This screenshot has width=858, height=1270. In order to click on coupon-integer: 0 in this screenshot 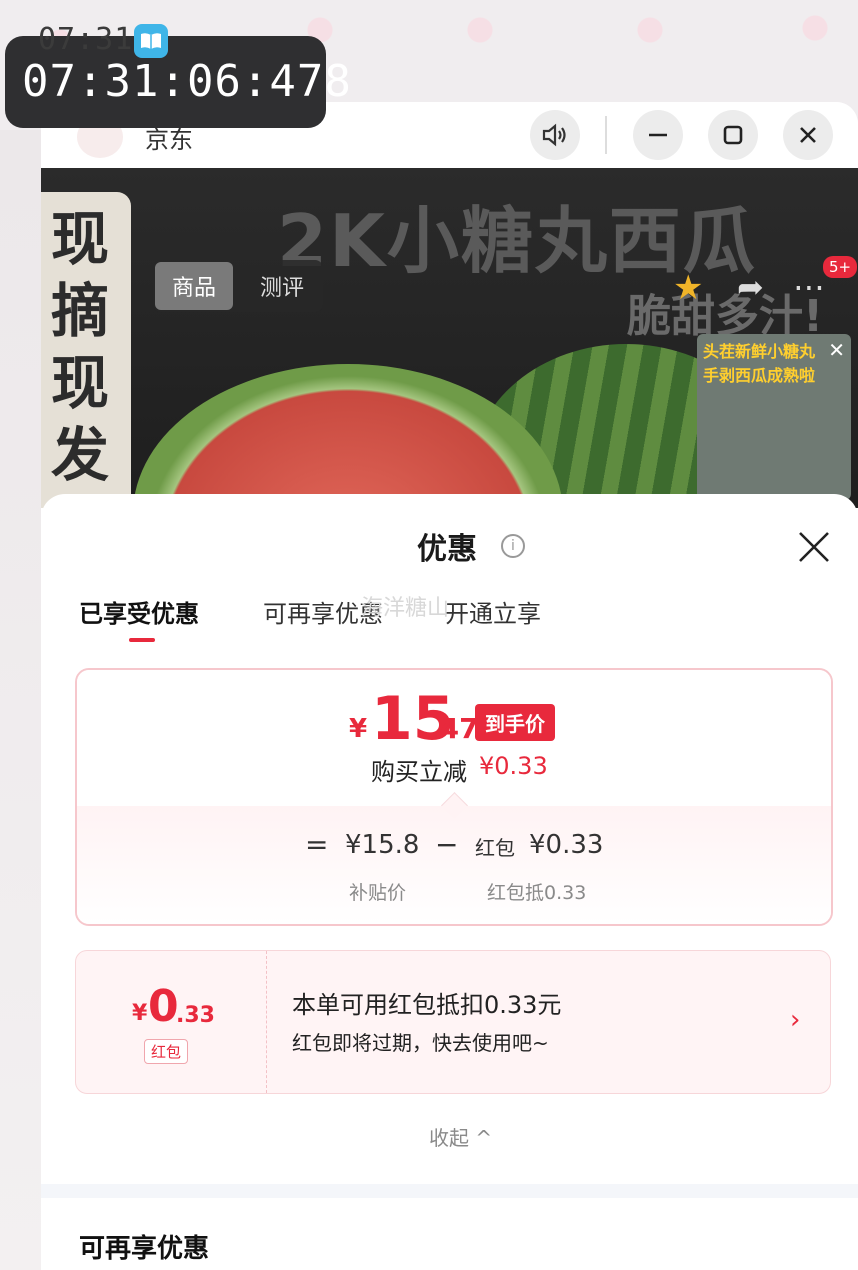, I will do `click(163, 1006)`.